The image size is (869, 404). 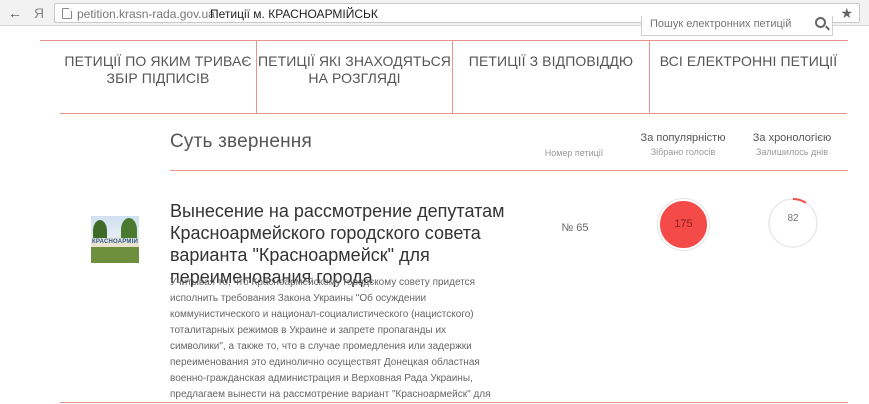 I want to click on sort-by-popularity: За популярністю Зібрано голосів, so click(x=683, y=144).